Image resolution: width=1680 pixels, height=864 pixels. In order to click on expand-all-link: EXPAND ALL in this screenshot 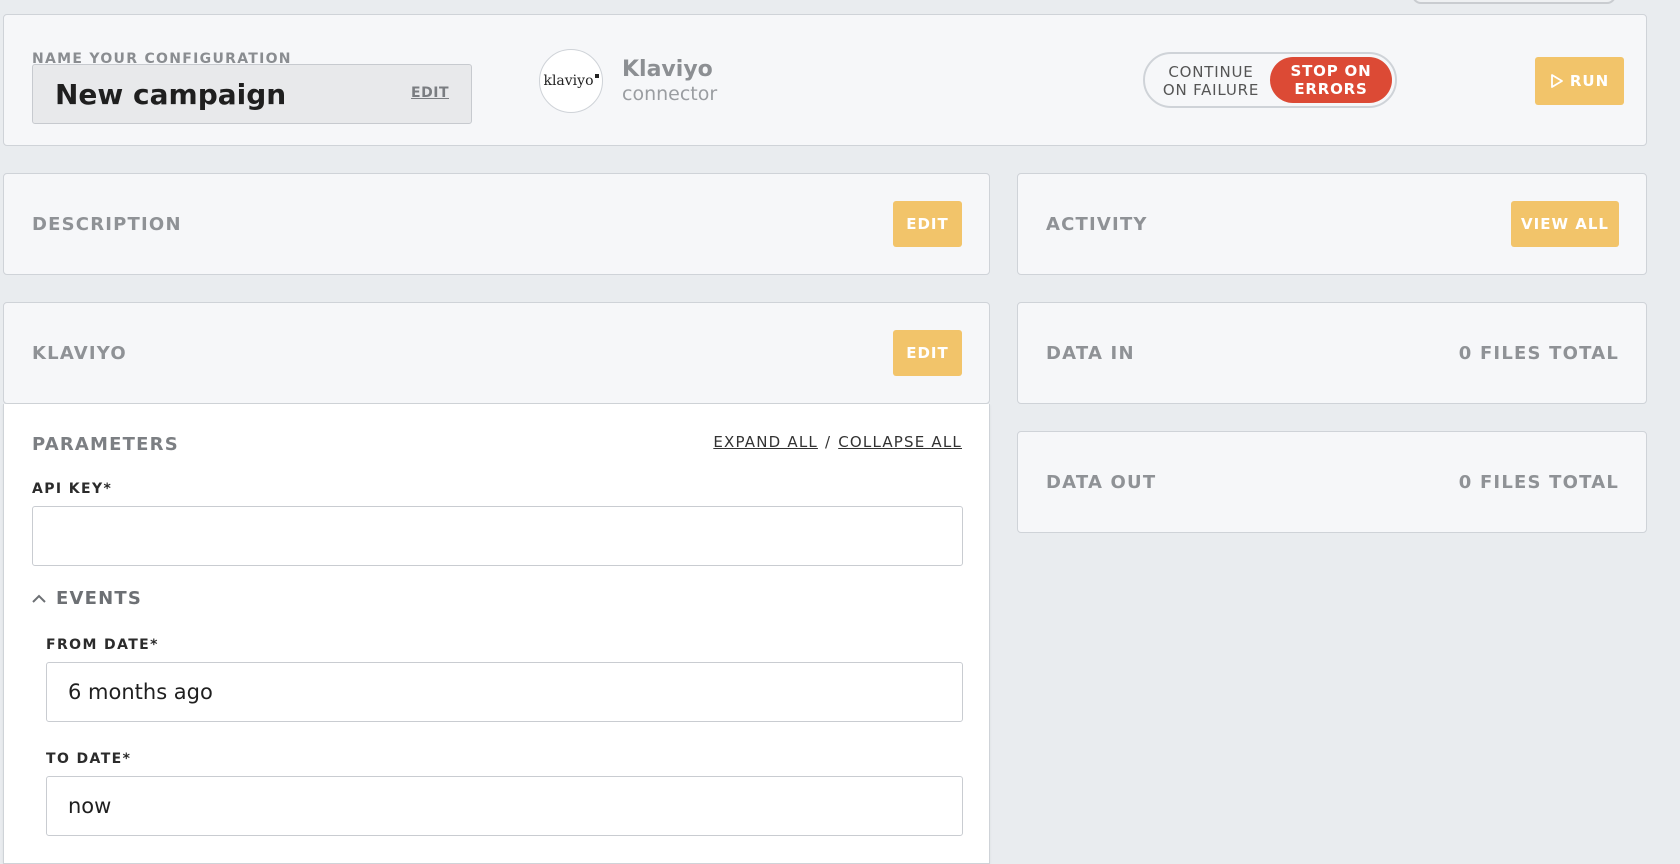, I will do `click(765, 442)`.